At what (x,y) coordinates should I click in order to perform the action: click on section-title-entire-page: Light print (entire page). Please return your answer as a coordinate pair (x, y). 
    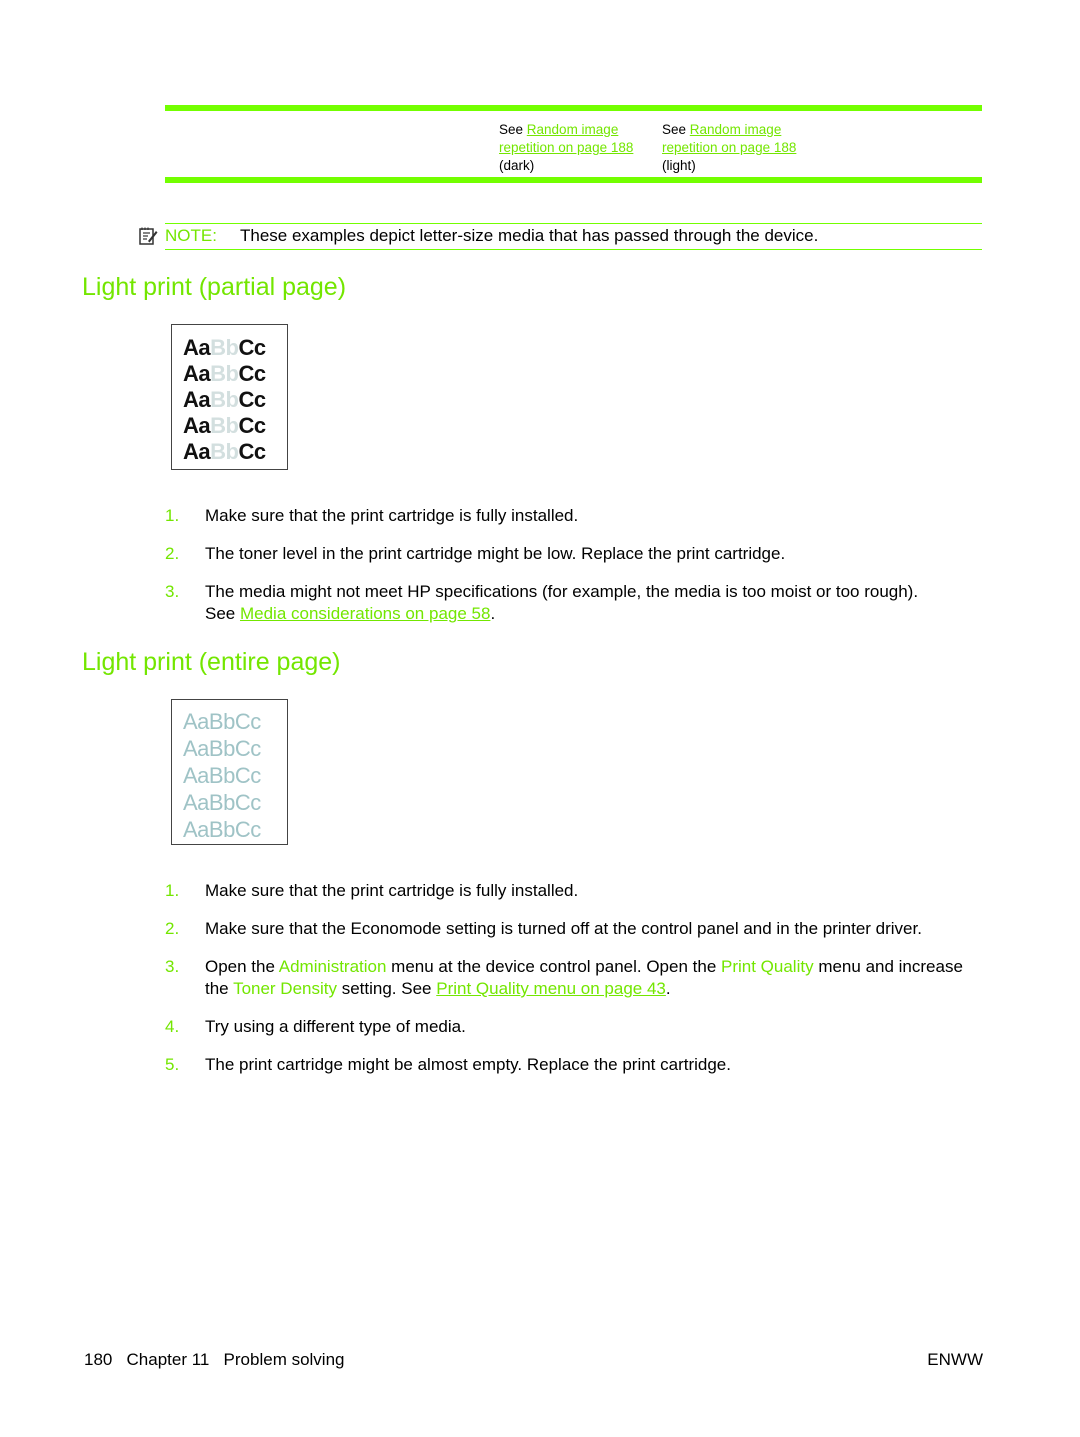
    Looking at the image, I should click on (211, 662).